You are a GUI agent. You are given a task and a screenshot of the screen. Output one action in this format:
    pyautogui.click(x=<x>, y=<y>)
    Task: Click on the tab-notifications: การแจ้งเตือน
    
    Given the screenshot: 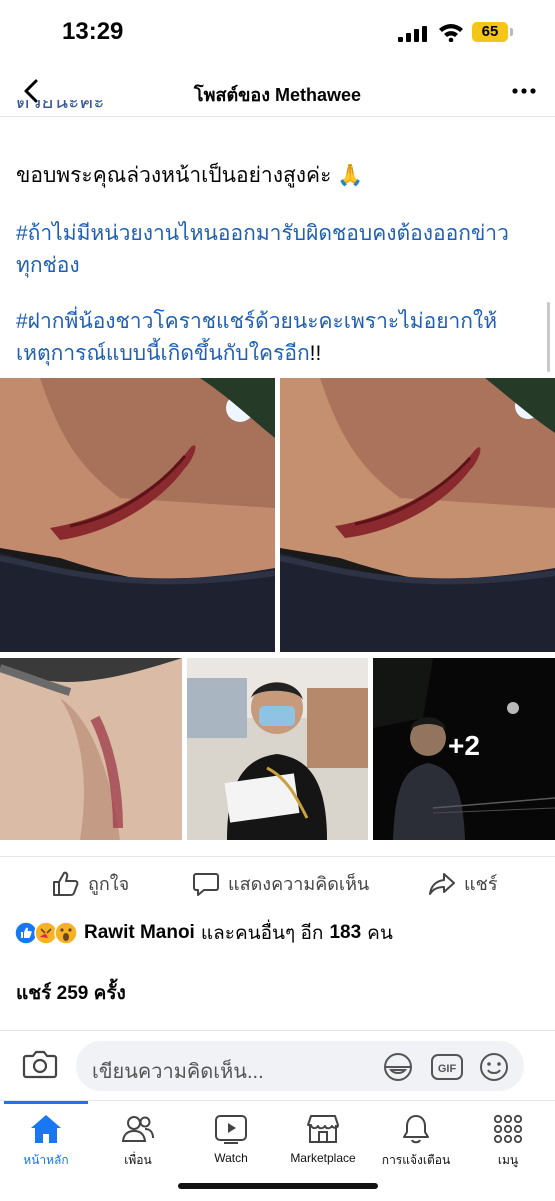 What is the action you would take?
    pyautogui.click(x=416, y=1141)
    